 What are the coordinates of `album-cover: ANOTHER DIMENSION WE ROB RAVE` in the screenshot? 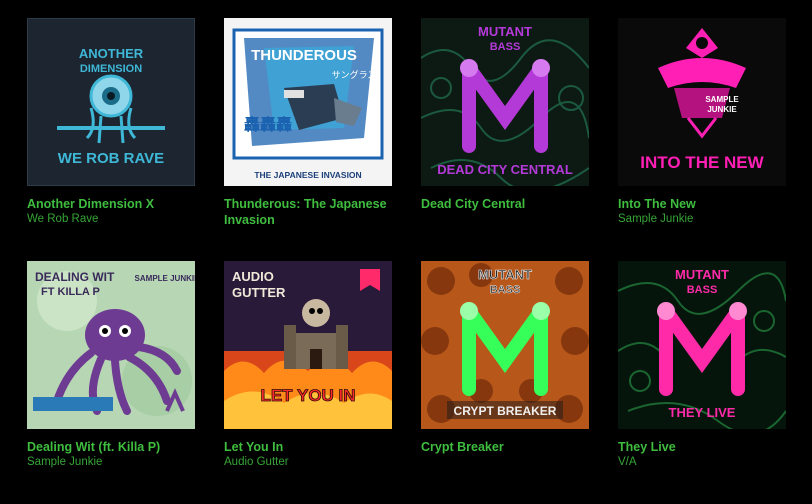 It's located at (111, 102).